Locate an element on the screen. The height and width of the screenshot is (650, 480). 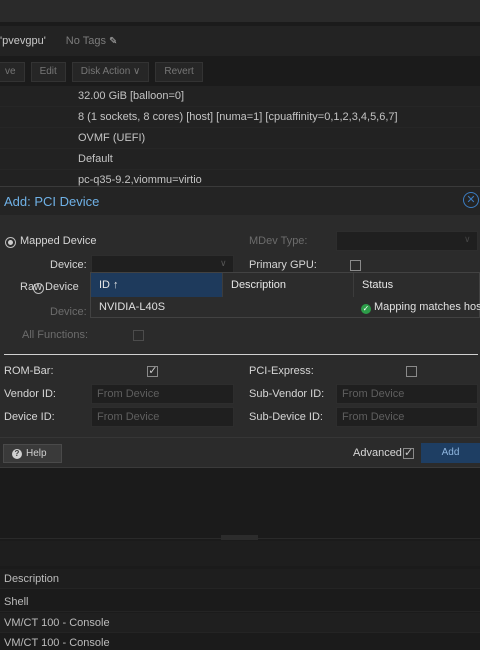
rom-bar-checkbox is located at coordinates (153, 370).